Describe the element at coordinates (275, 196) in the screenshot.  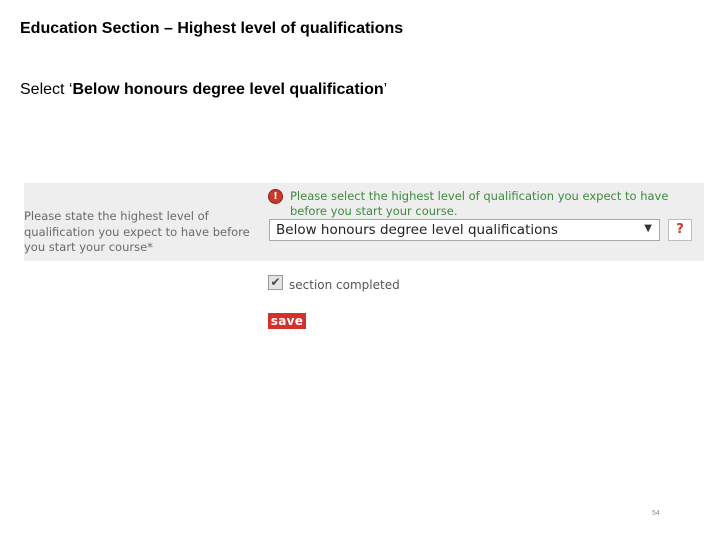
I see `warning-icon: !` at that location.